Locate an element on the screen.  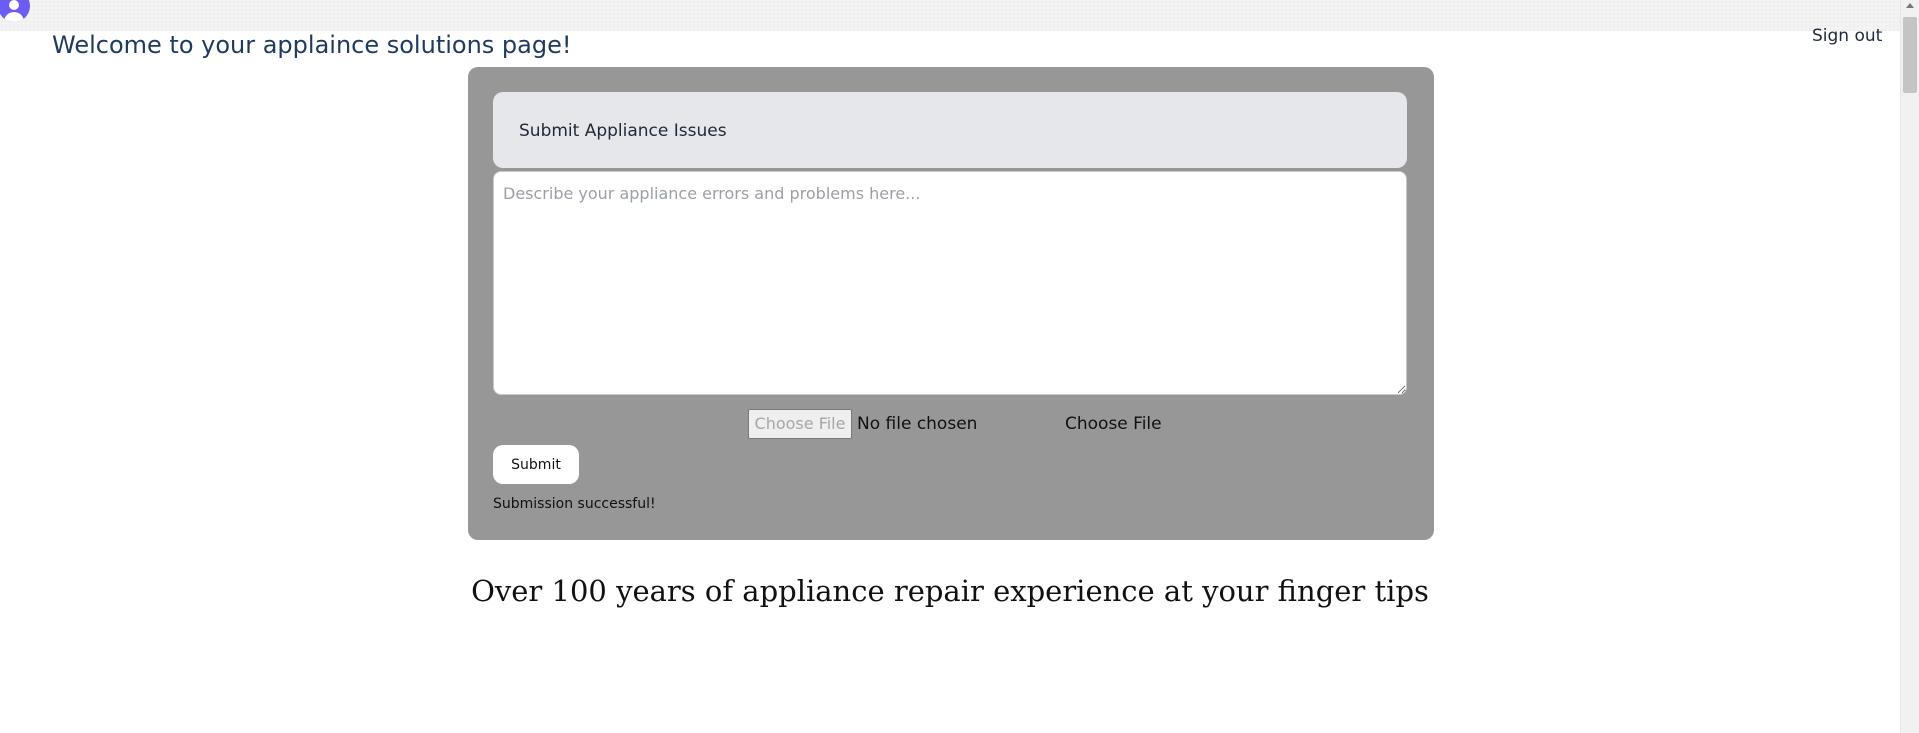
choose-file-label: Choose File is located at coordinates (1113, 424).